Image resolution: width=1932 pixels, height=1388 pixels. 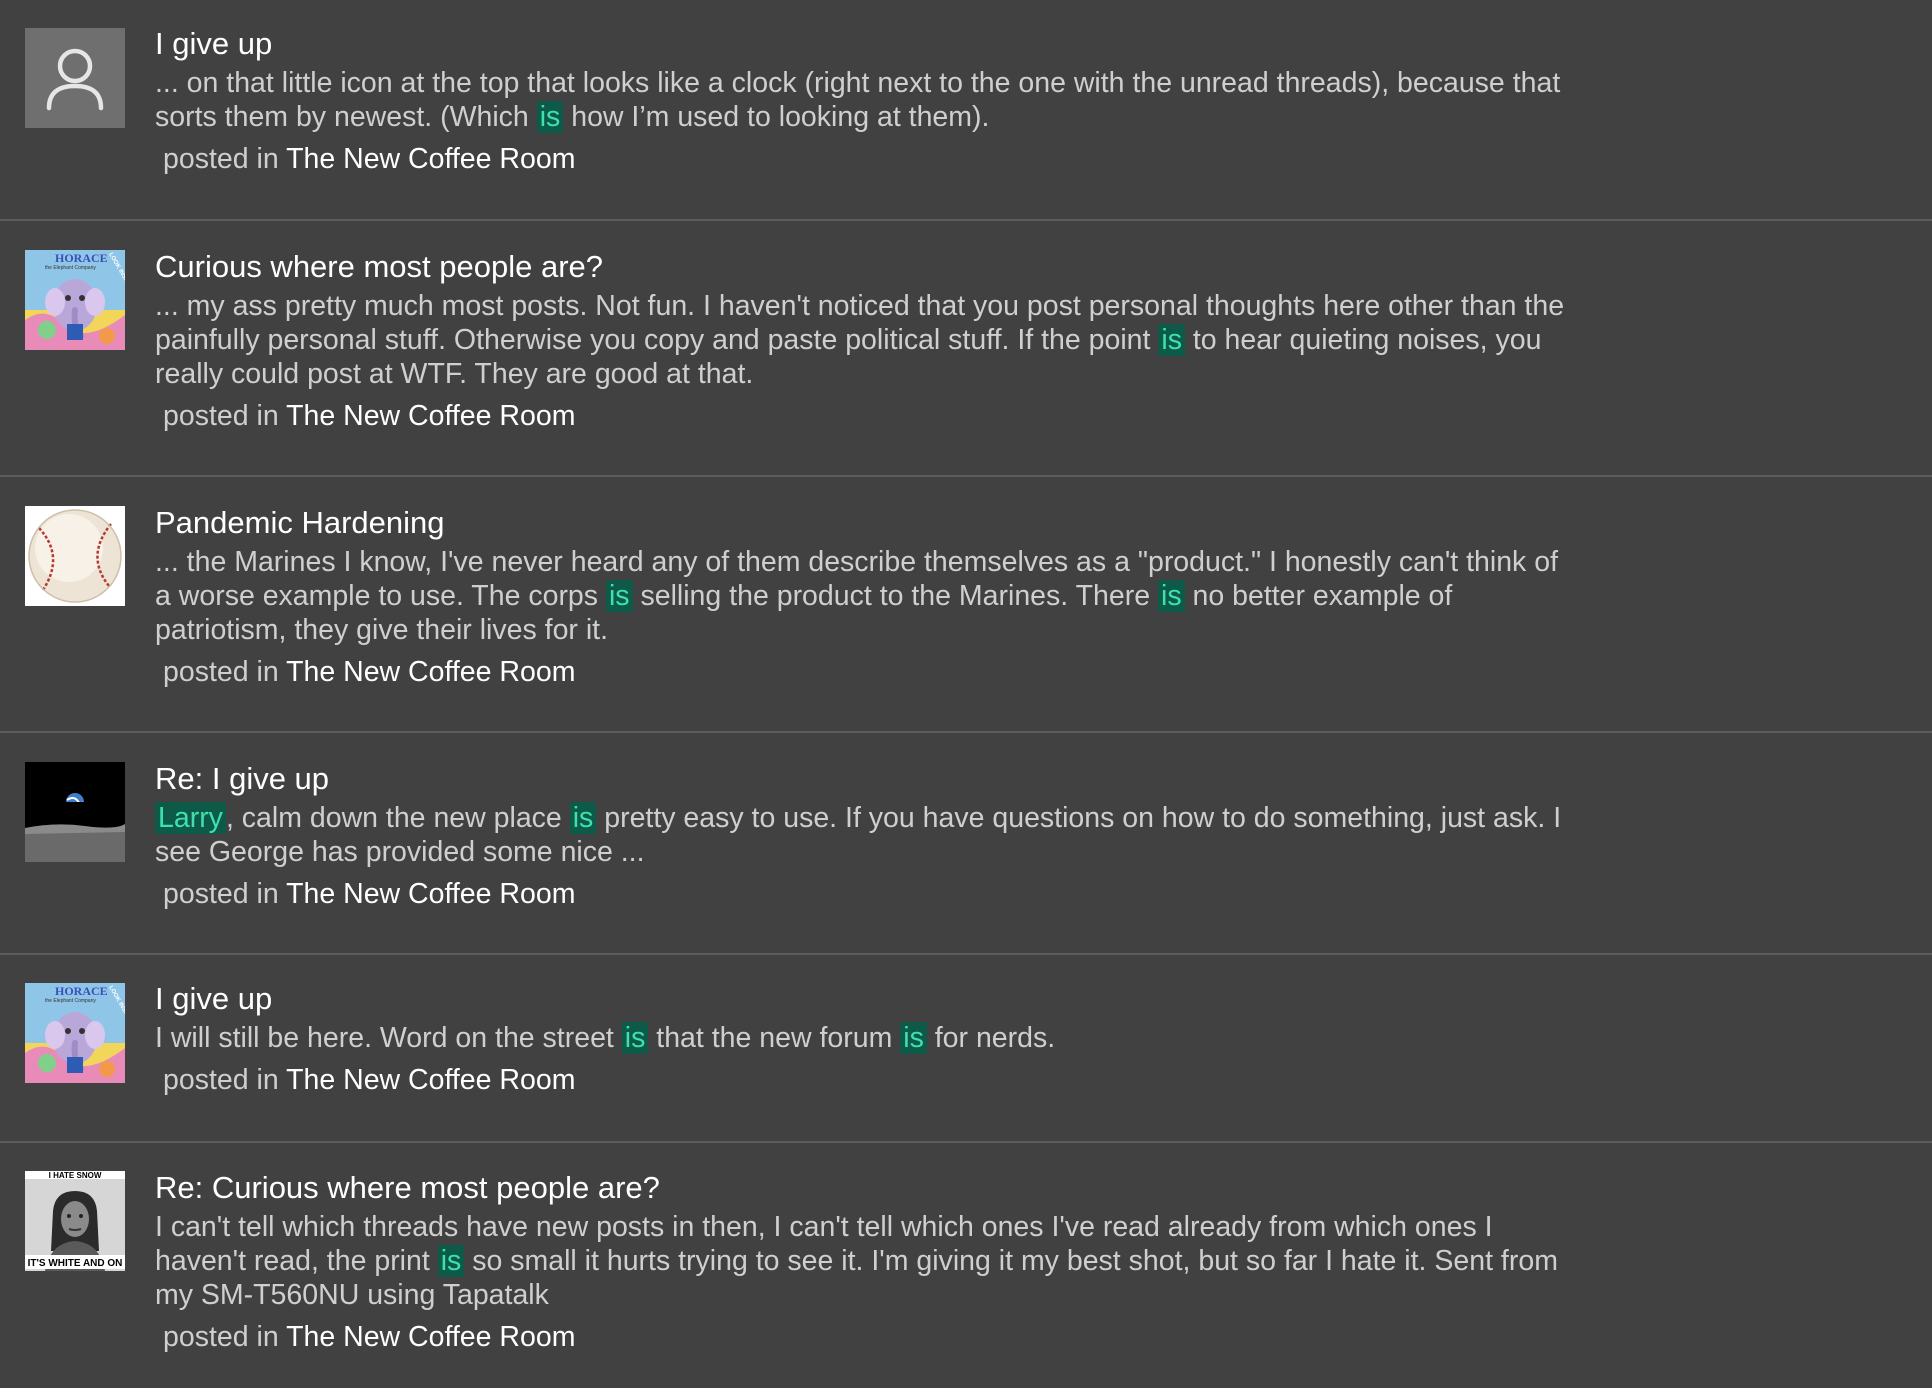 What do you see at coordinates (75, 78) in the screenshot?
I see `default-user-icon` at bounding box center [75, 78].